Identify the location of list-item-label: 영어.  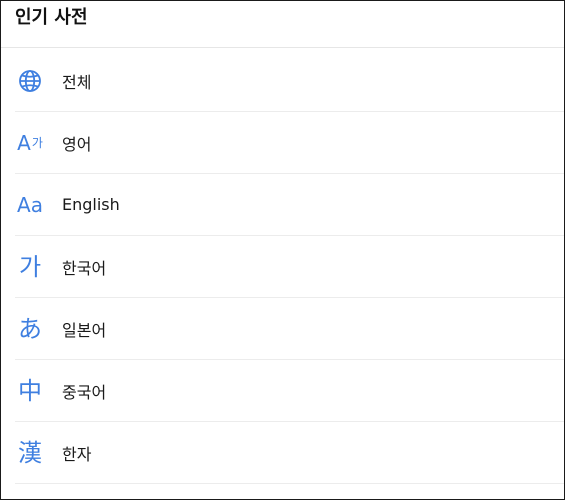
(77, 144).